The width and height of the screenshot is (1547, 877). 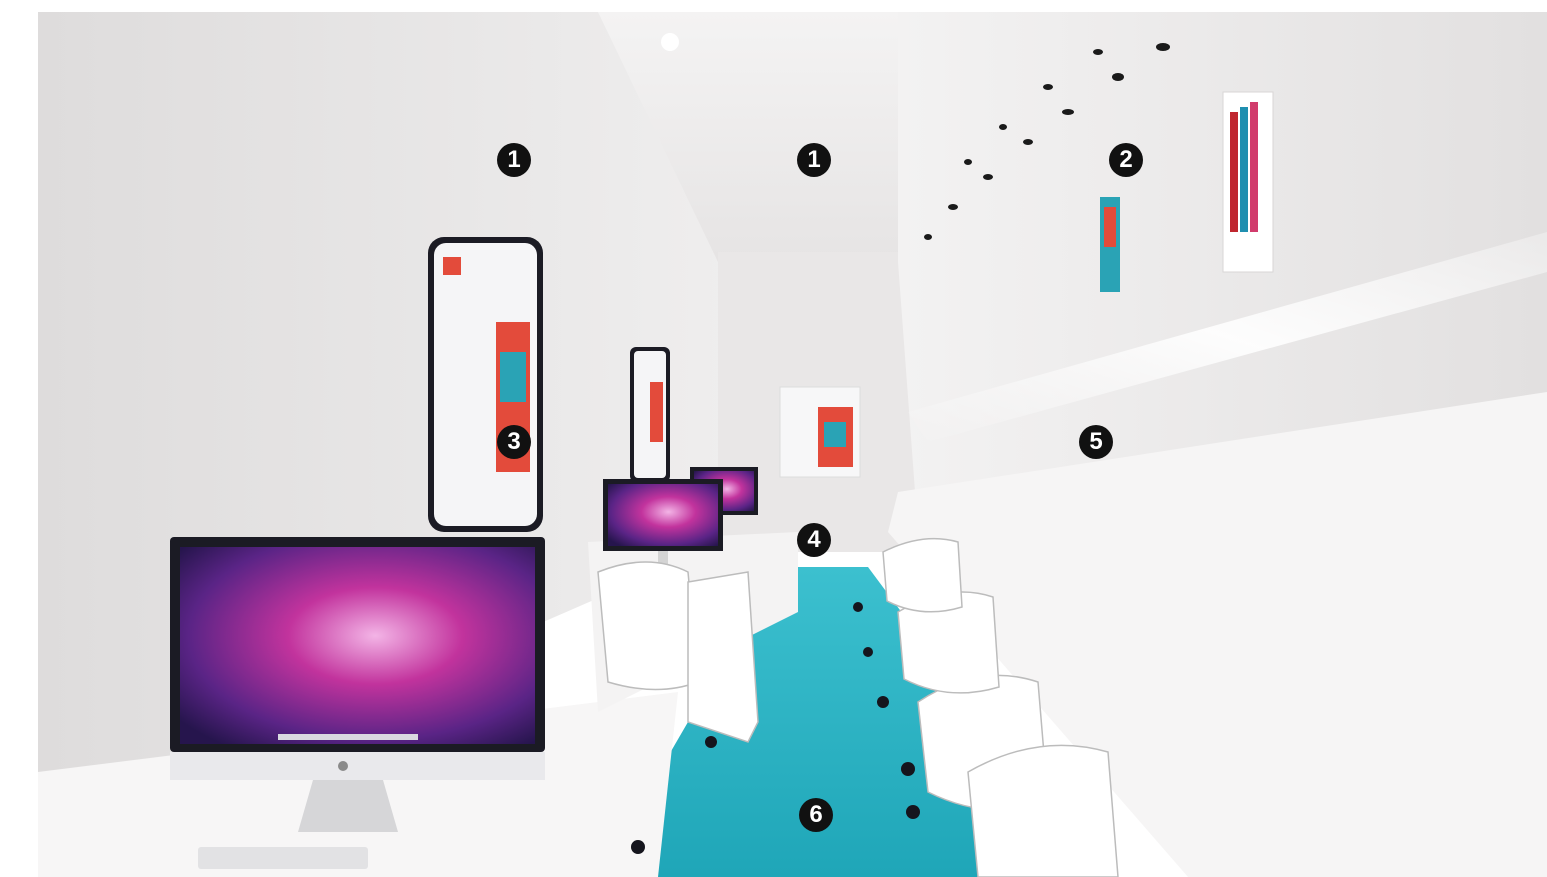 What do you see at coordinates (514, 442) in the screenshot?
I see `marker-3-poster: 3` at bounding box center [514, 442].